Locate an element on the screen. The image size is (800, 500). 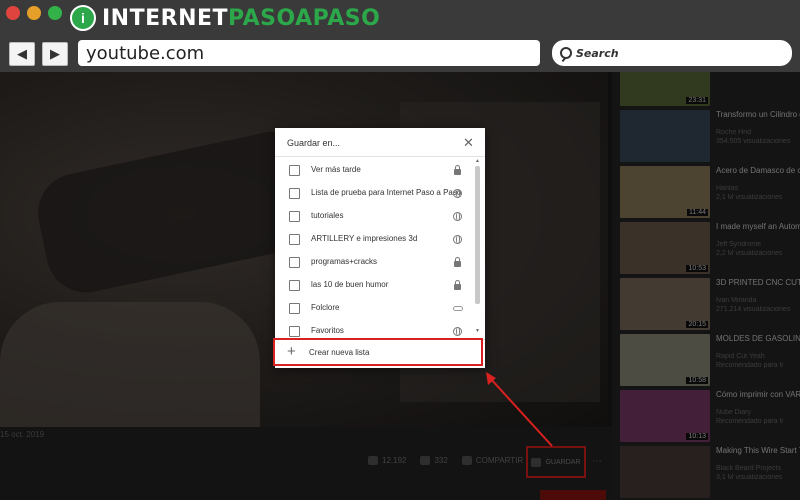
close-window-button is located at coordinates (13, 13).